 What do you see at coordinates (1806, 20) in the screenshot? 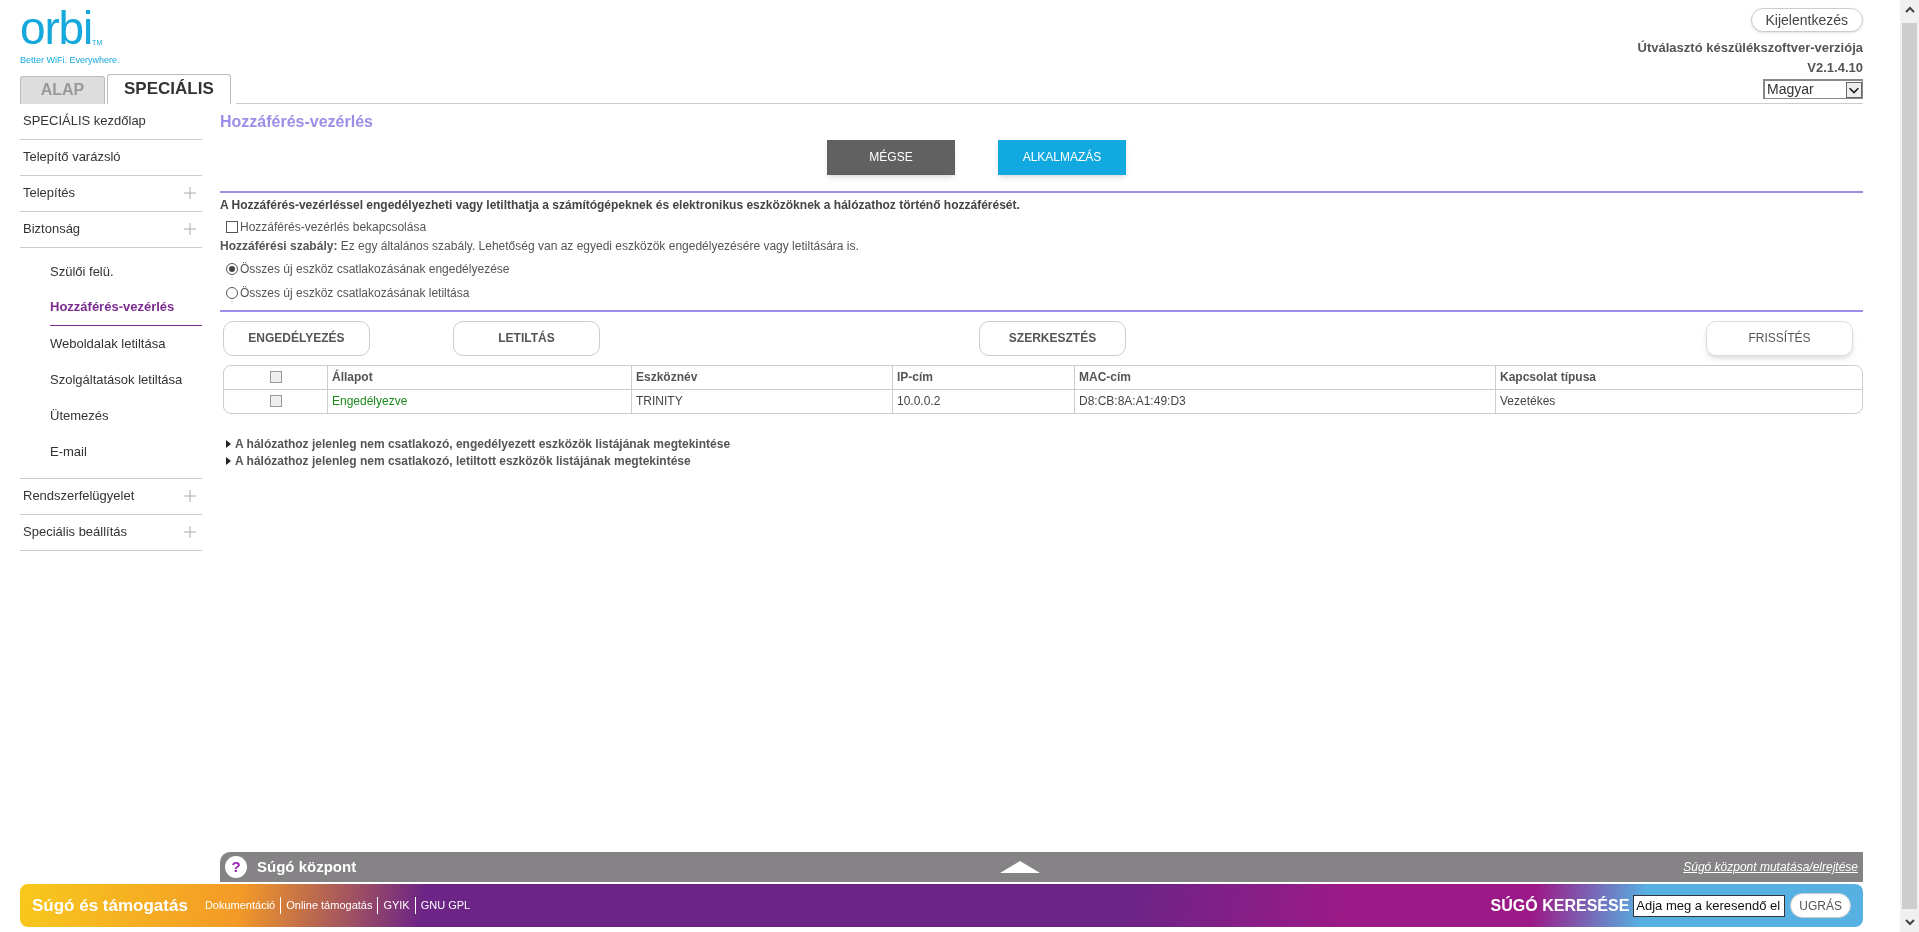
I see `logout-button: Kijelentkezés` at bounding box center [1806, 20].